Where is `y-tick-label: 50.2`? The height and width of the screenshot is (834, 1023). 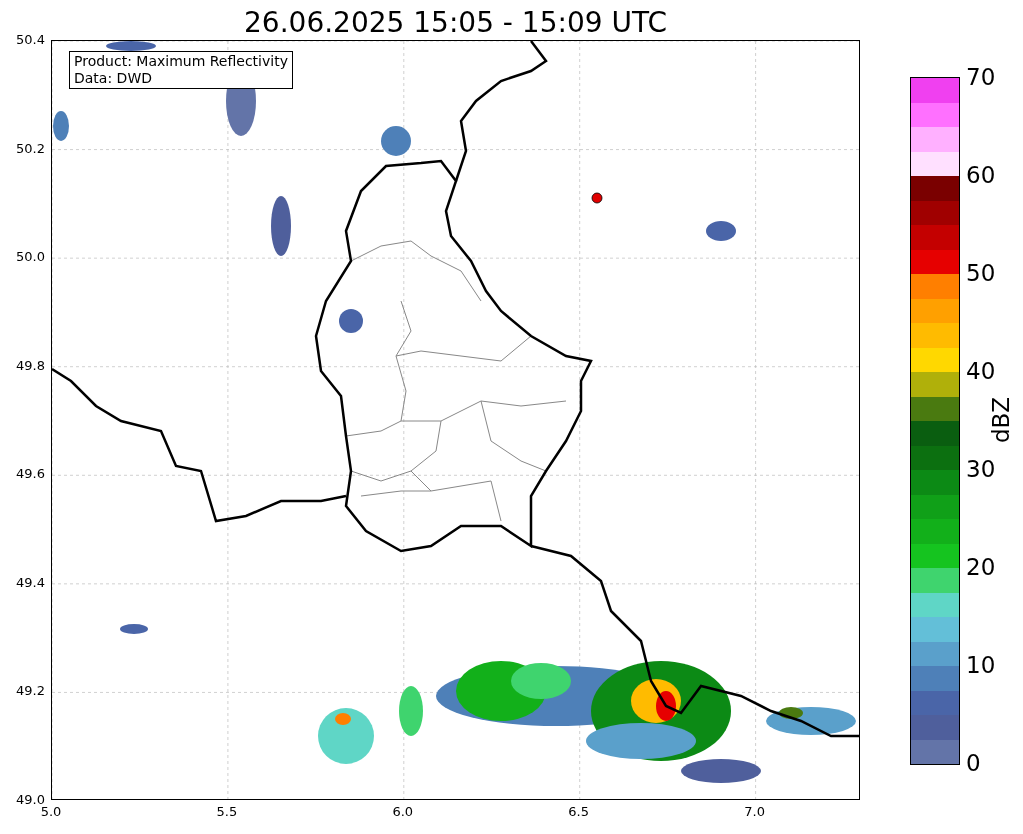 y-tick-label: 50.2 is located at coordinates (30, 148).